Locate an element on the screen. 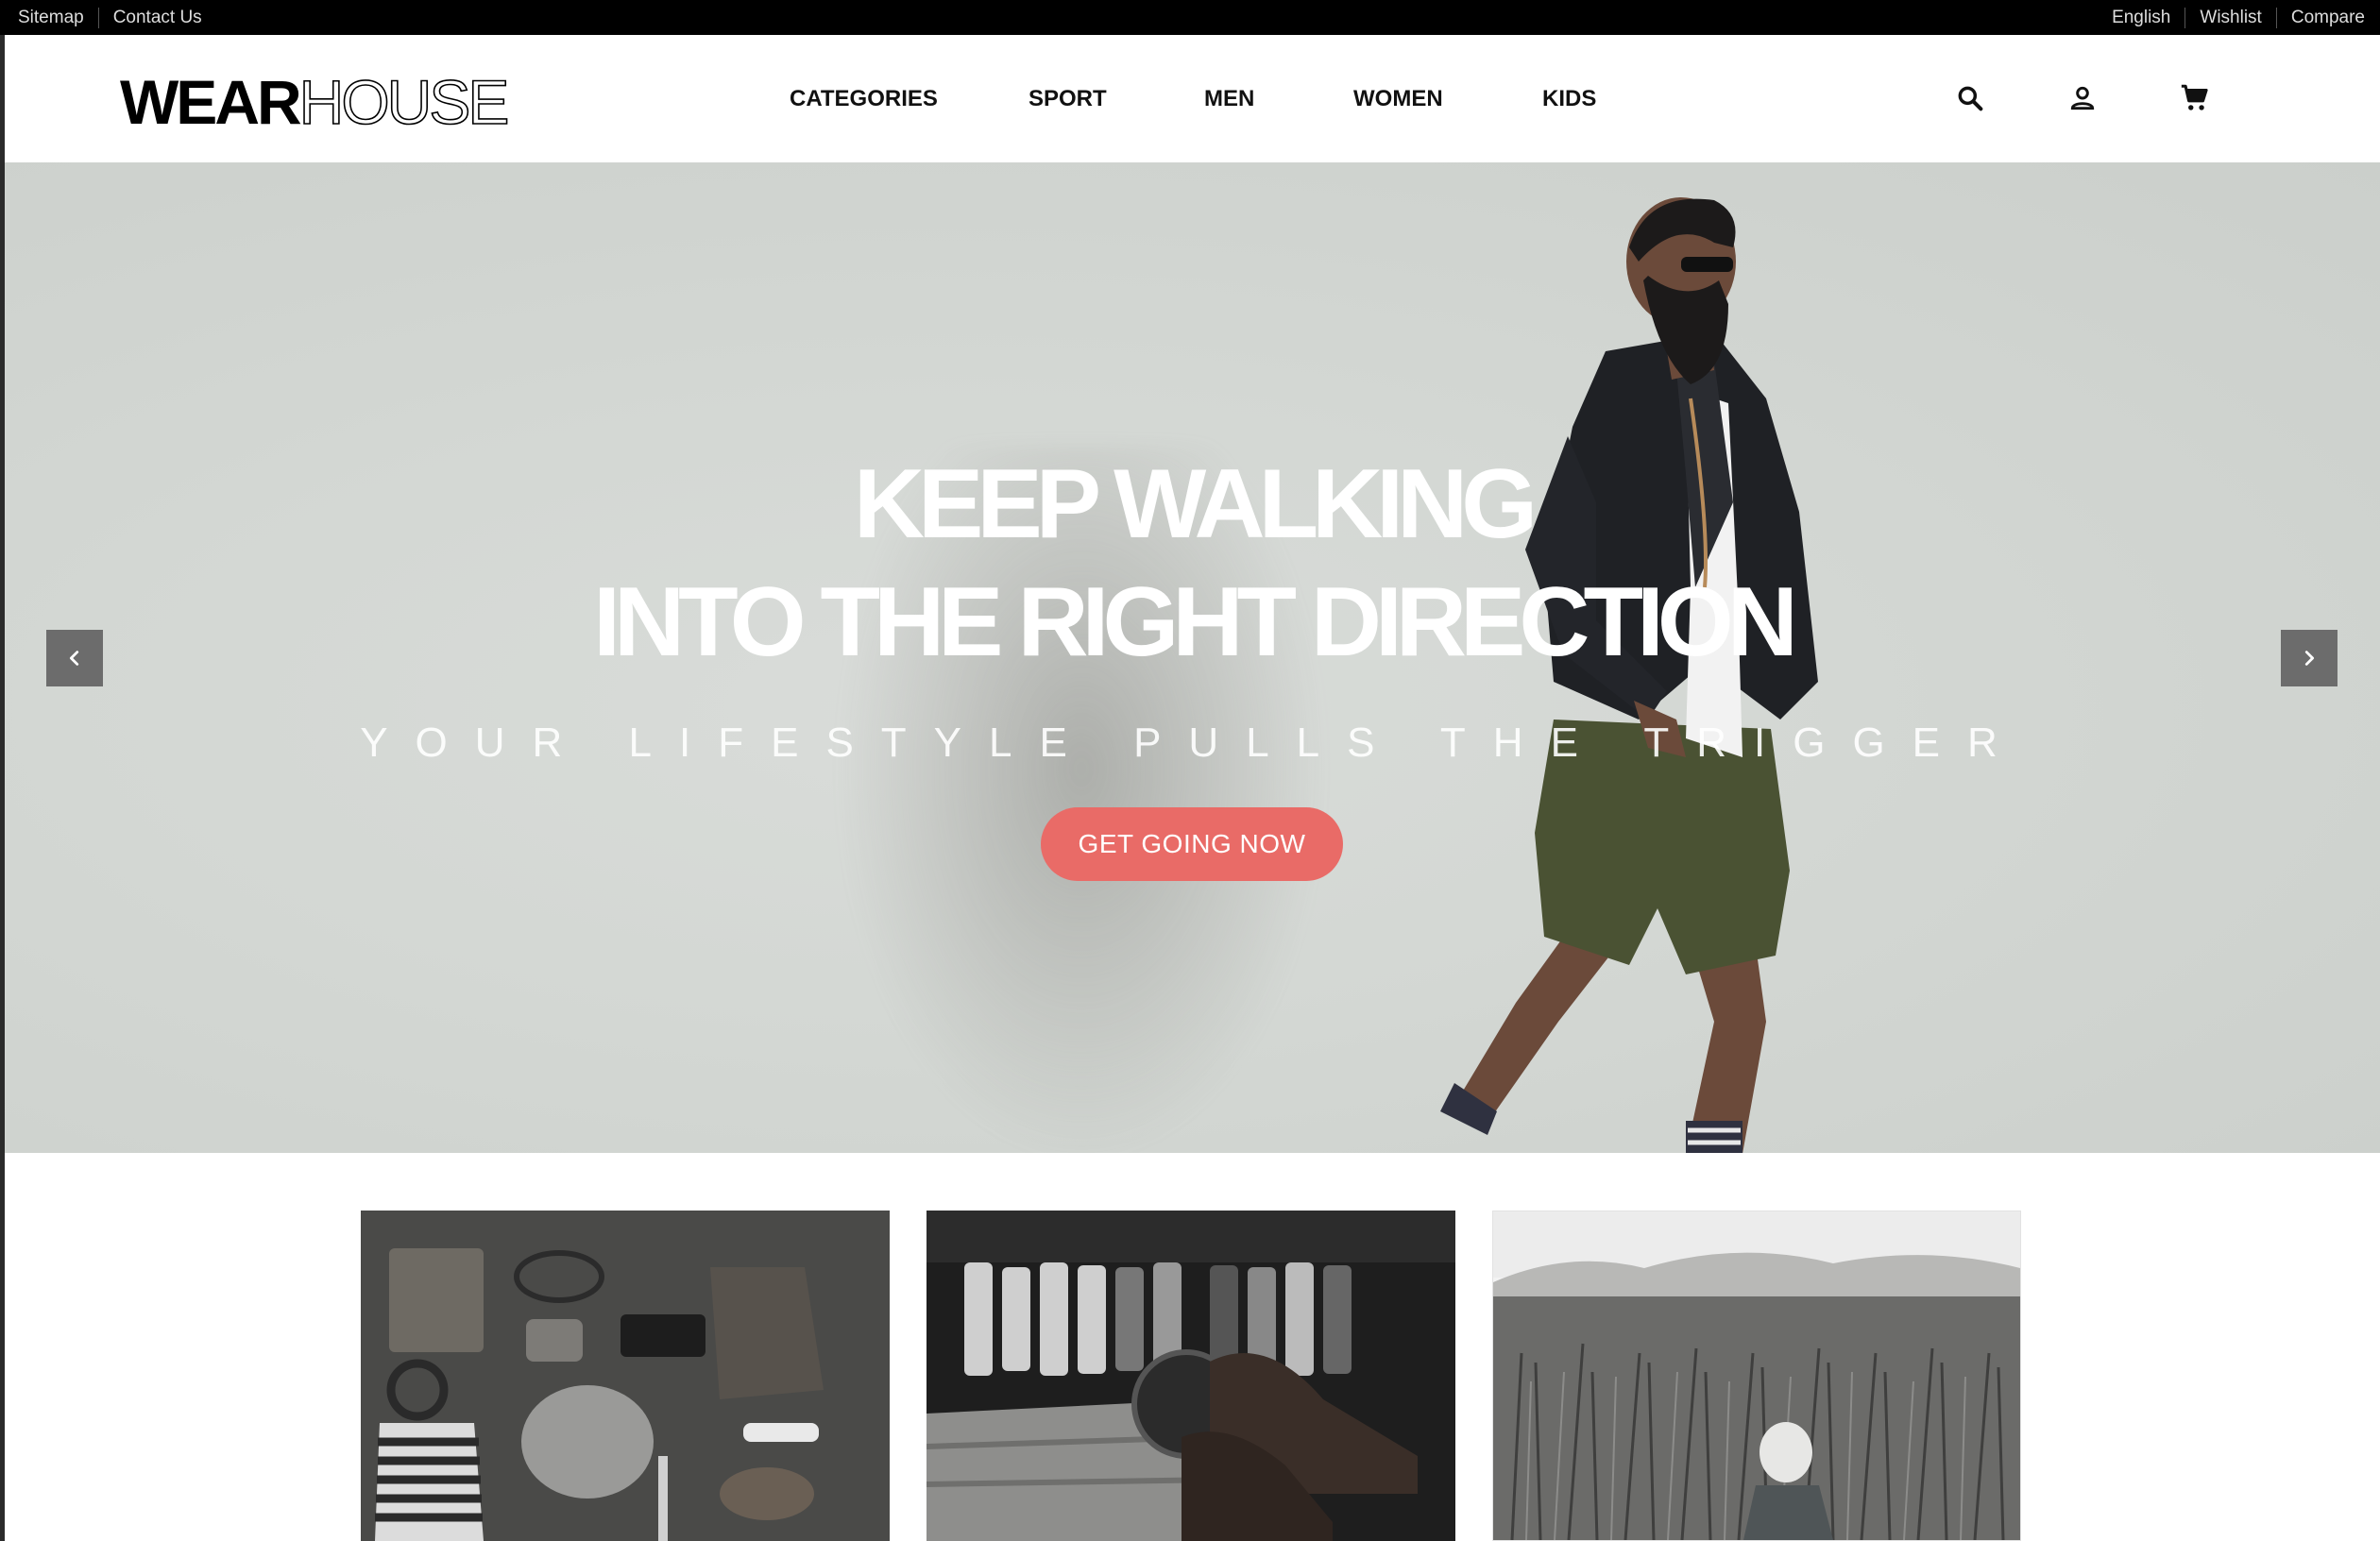  sitemap-link: Sitemap is located at coordinates (58, 18).